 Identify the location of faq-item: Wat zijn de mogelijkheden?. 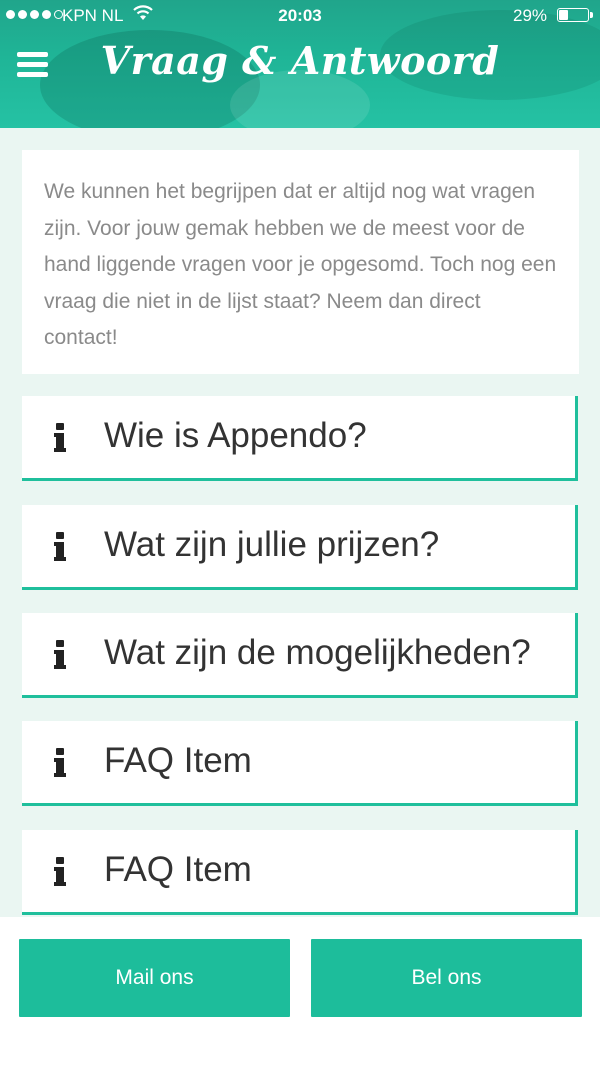
(300, 655).